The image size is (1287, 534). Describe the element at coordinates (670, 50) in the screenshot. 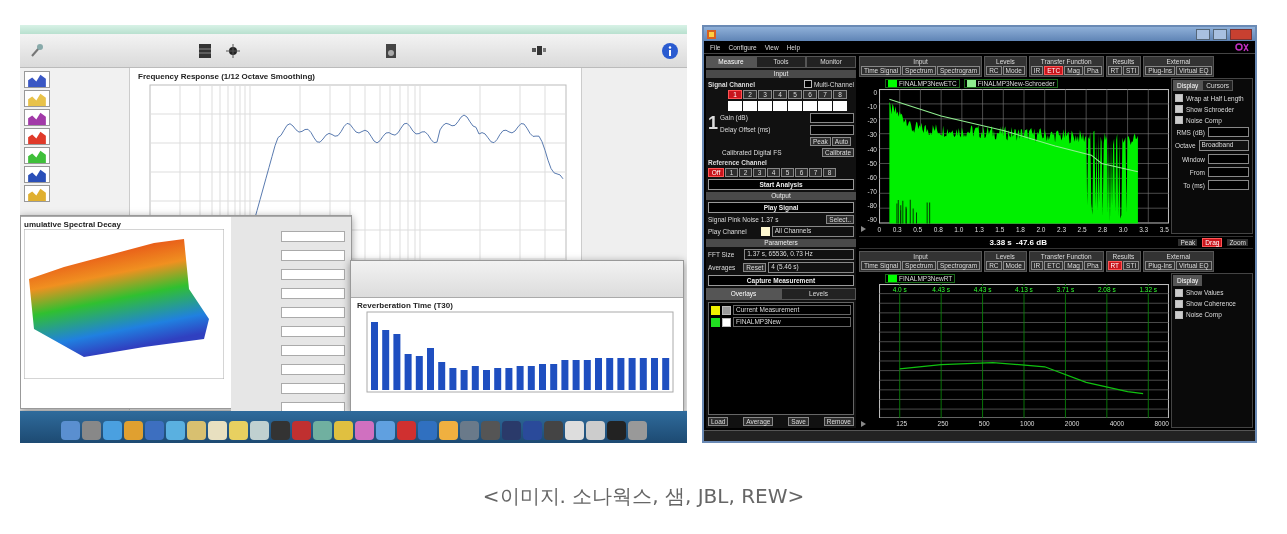

I see `info-icon` at that location.